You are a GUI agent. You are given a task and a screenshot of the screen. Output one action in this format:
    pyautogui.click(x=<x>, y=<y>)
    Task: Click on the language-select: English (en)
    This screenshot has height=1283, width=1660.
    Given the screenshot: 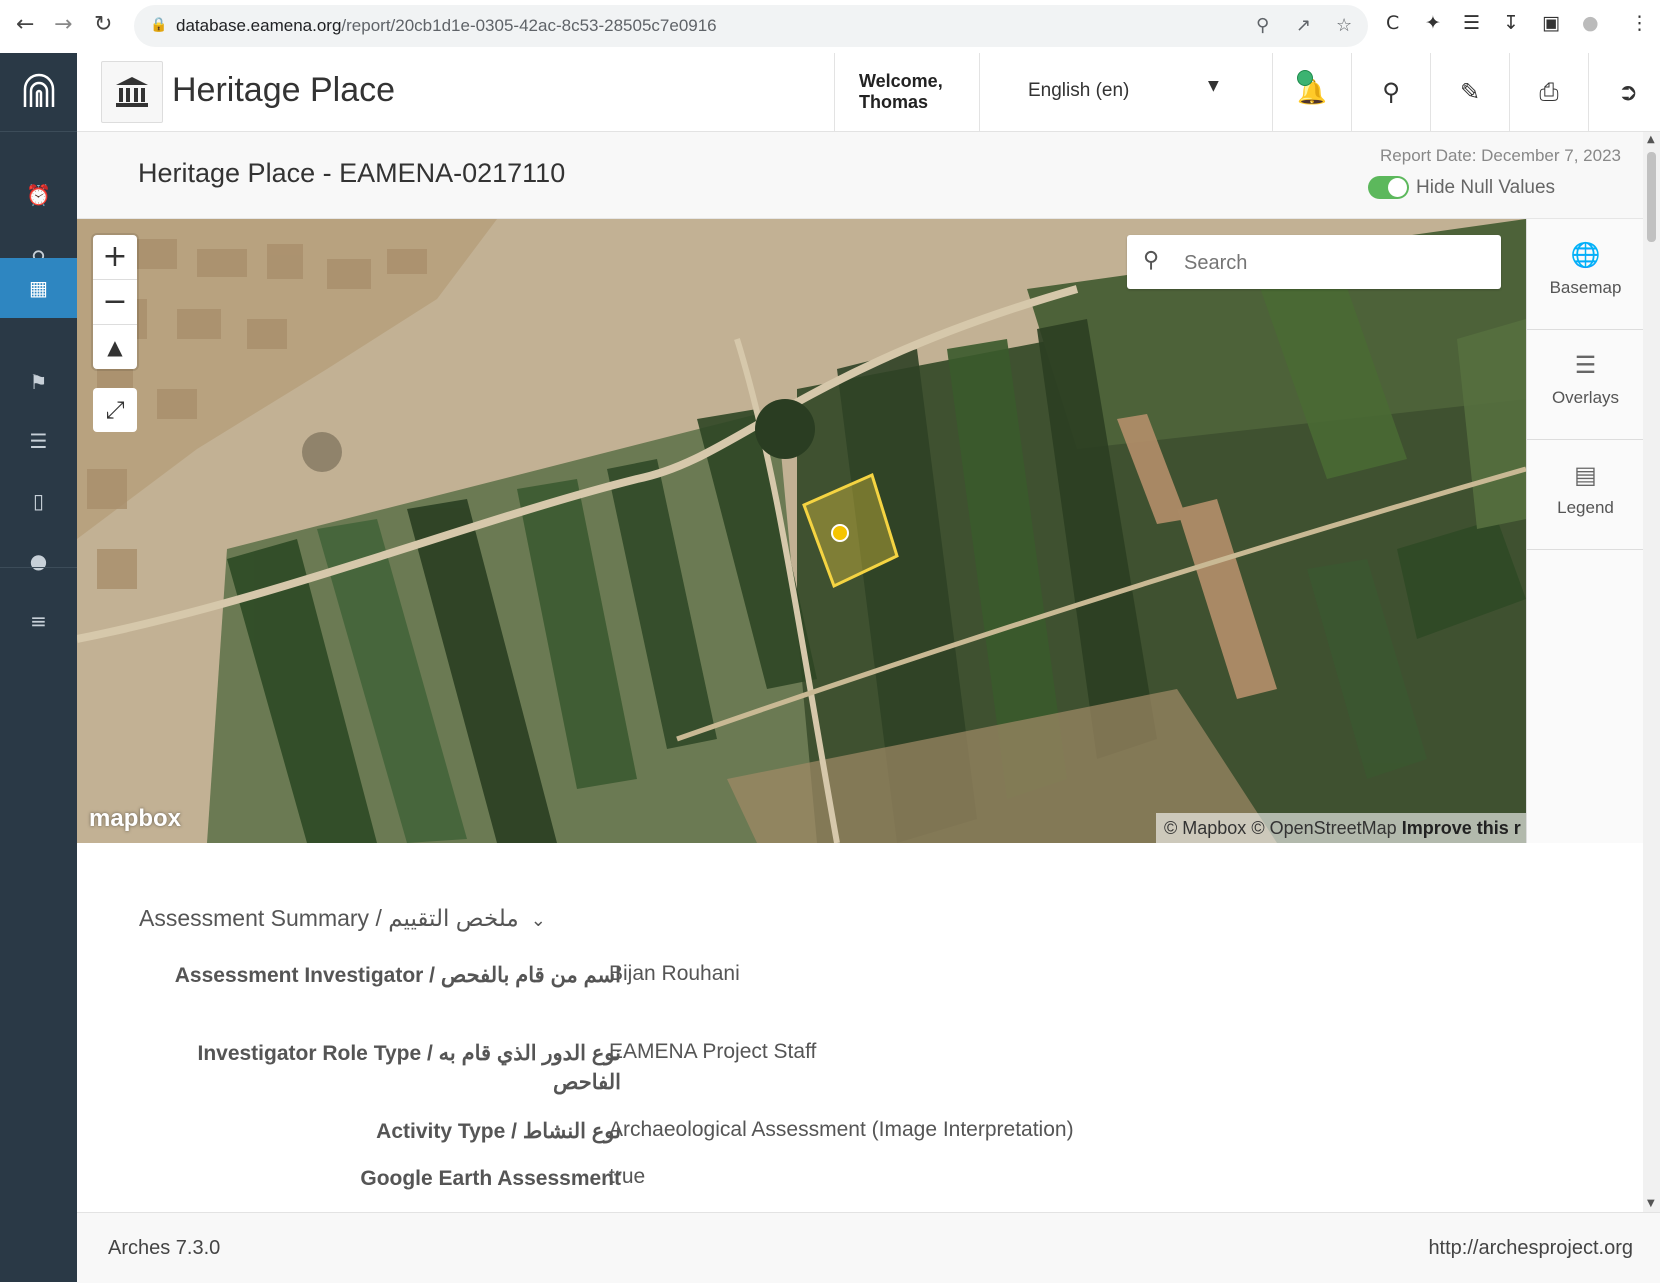 What is the action you would take?
    pyautogui.click(x=1078, y=91)
    